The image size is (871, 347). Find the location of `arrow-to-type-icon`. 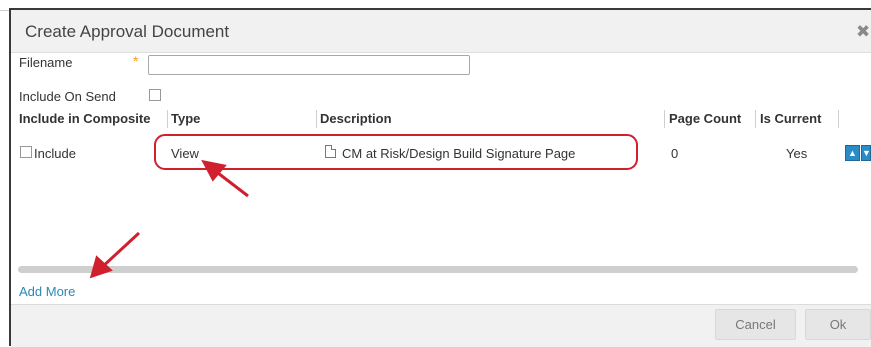

arrow-to-type-icon is located at coordinates (225, 178).